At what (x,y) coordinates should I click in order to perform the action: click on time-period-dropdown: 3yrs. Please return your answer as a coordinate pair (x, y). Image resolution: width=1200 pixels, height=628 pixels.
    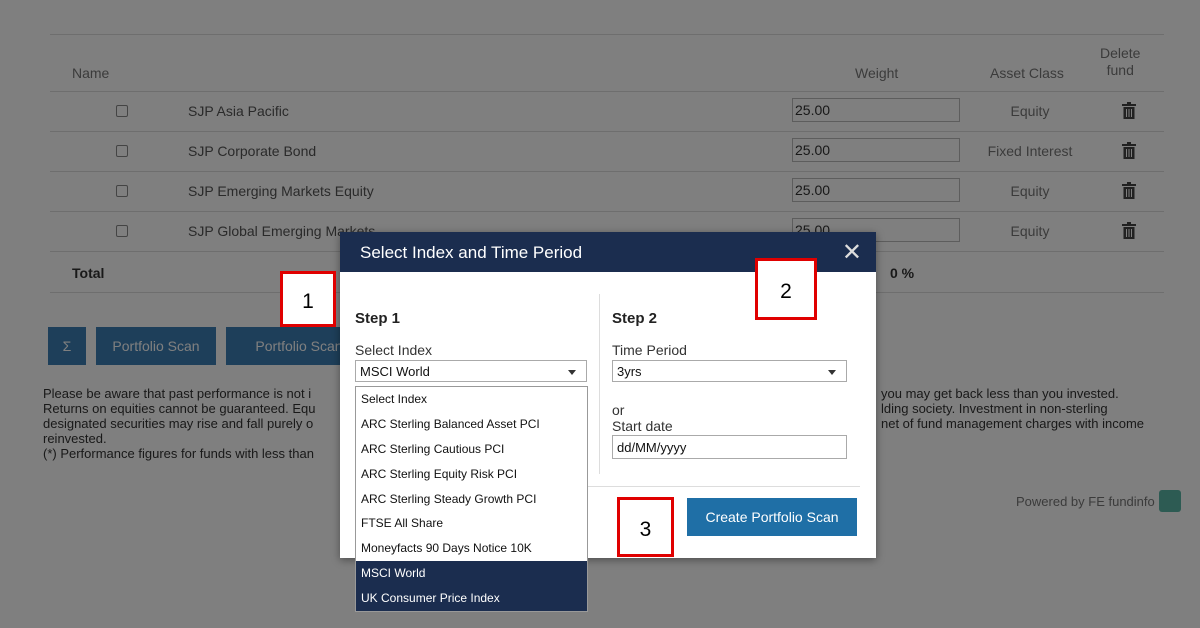
    Looking at the image, I should click on (729, 371).